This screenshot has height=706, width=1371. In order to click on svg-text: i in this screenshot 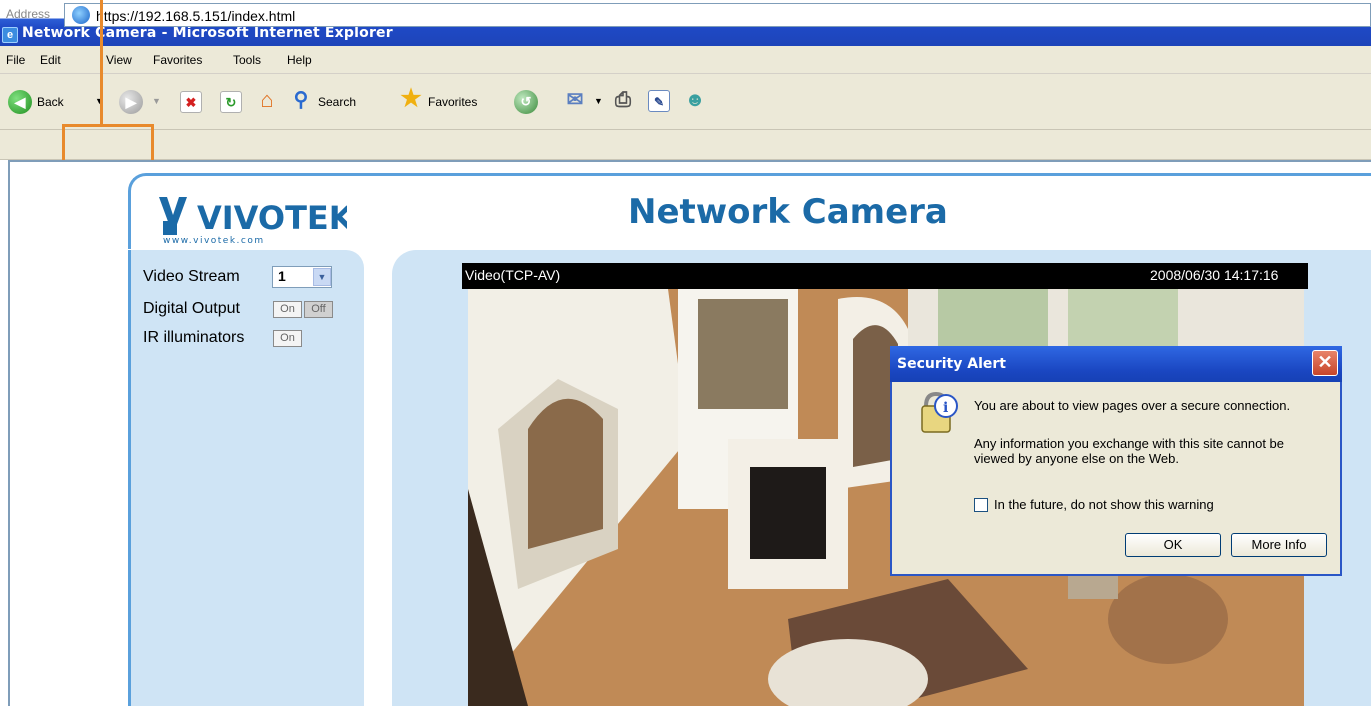, I will do `click(945, 408)`.